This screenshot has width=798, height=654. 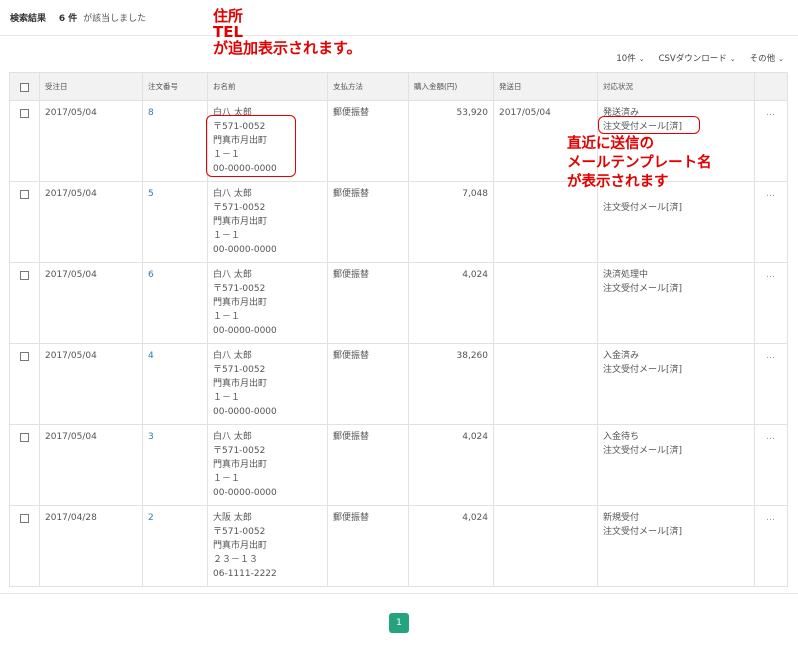 What do you see at coordinates (676, 303) in the screenshot?
I see `status-cell: 決済処理中注文受付メール[済]` at bounding box center [676, 303].